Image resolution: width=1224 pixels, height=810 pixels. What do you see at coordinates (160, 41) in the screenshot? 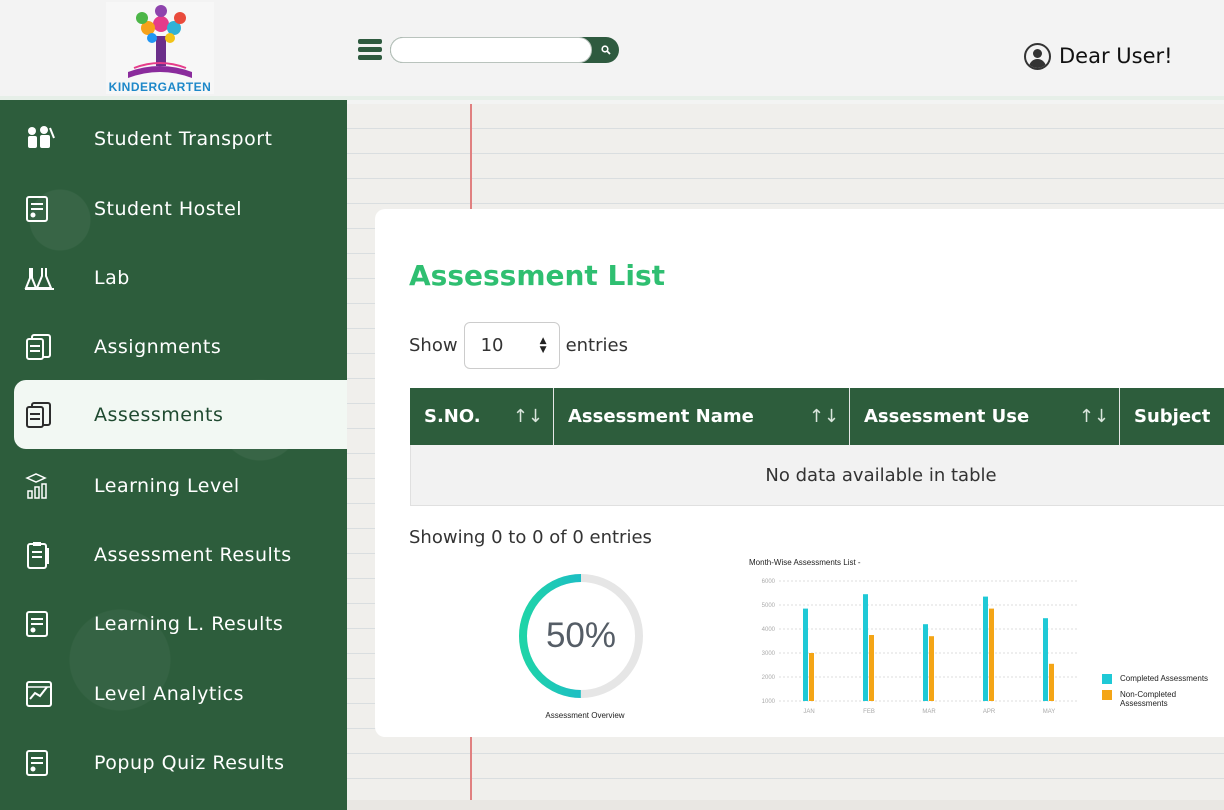
I see `tree-logo-icon` at bounding box center [160, 41].